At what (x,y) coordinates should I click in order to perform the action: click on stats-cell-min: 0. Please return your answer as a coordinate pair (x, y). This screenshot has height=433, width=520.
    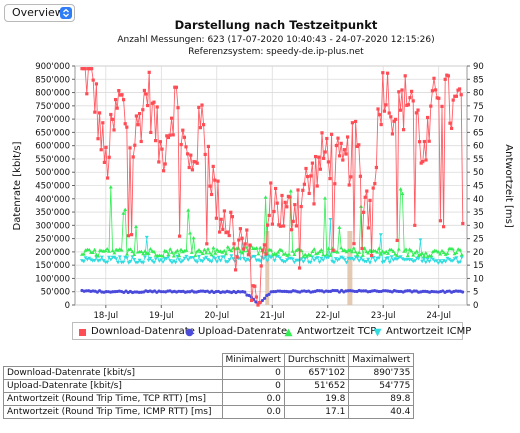
    Looking at the image, I should click on (253, 373).